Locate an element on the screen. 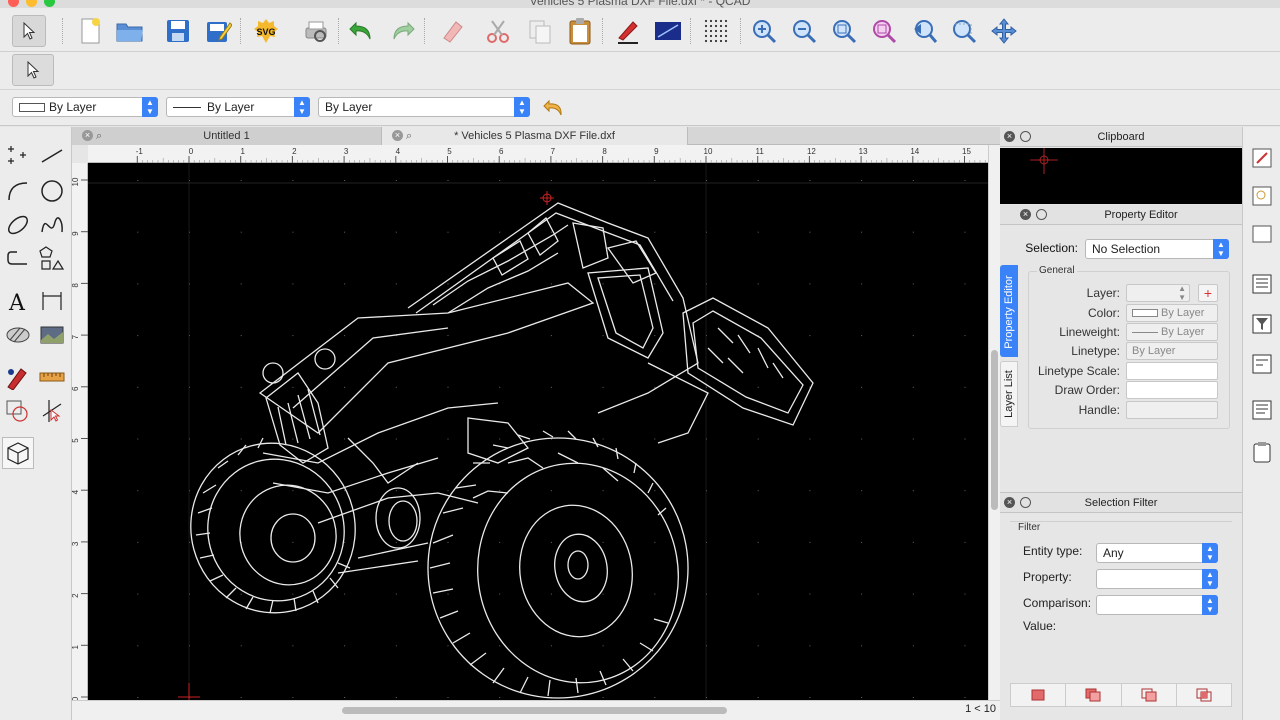 Image resolution: width=1280 pixels, height=720 pixels. export-svg-button: SVG is located at coordinates (266, 31).